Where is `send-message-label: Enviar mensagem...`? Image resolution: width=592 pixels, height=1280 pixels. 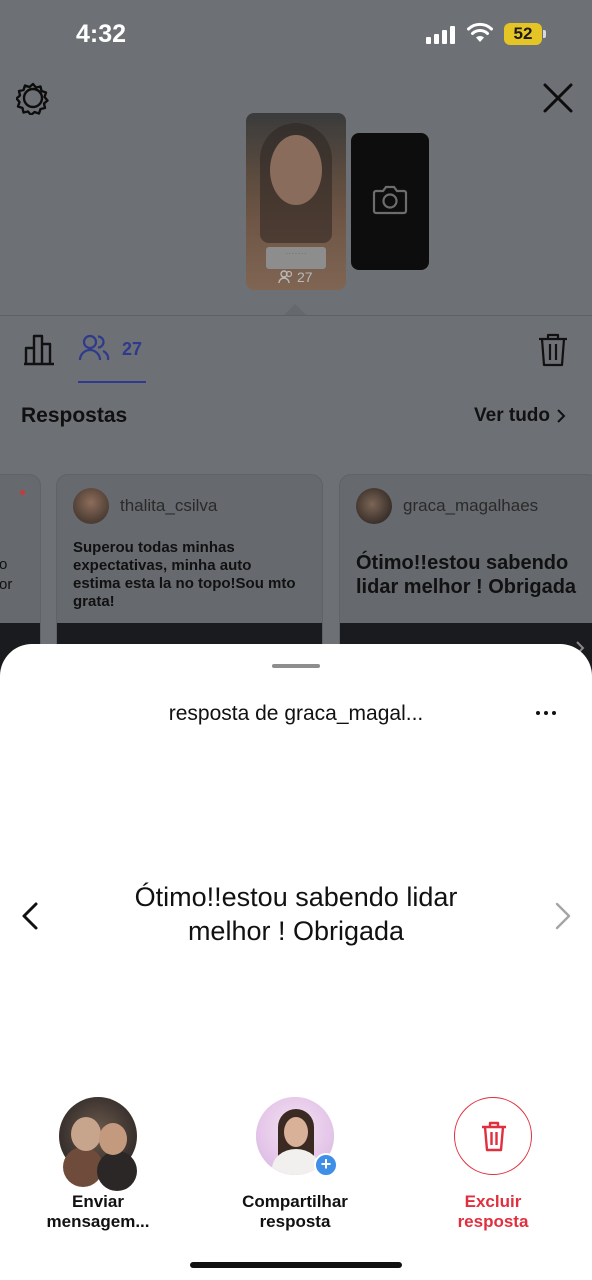
send-message-label: Enviar mensagem... is located at coordinates (98, 1211).